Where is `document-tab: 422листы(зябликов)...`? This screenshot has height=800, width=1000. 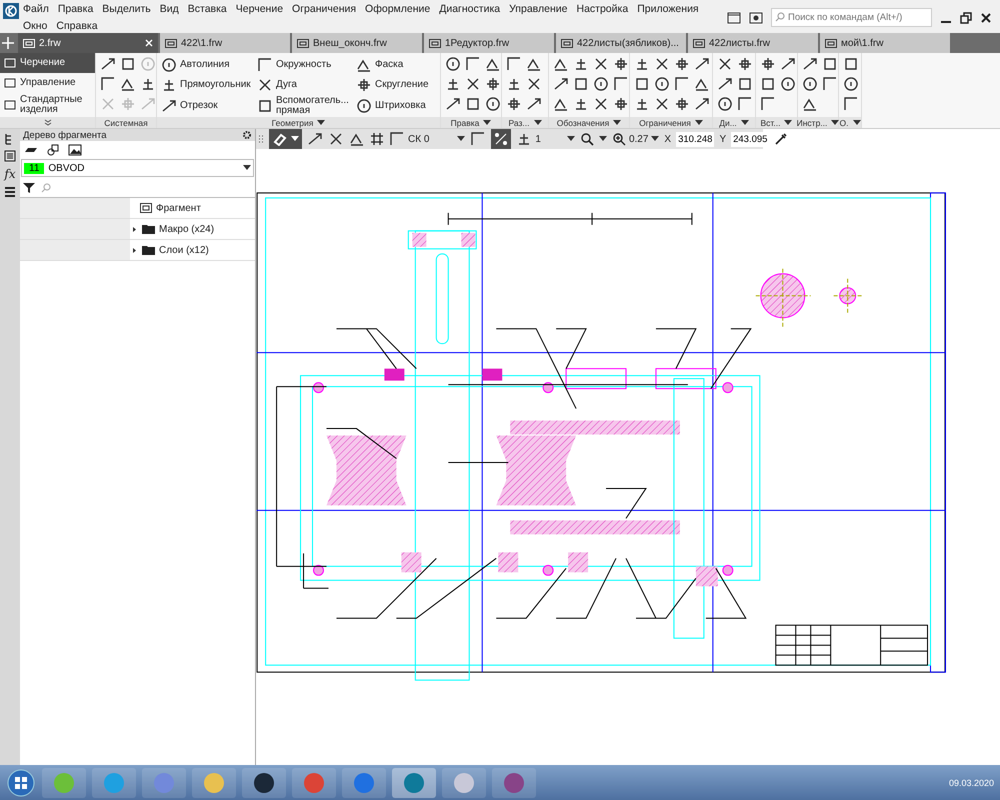 document-tab: 422листы(зябликов)... is located at coordinates (621, 43).